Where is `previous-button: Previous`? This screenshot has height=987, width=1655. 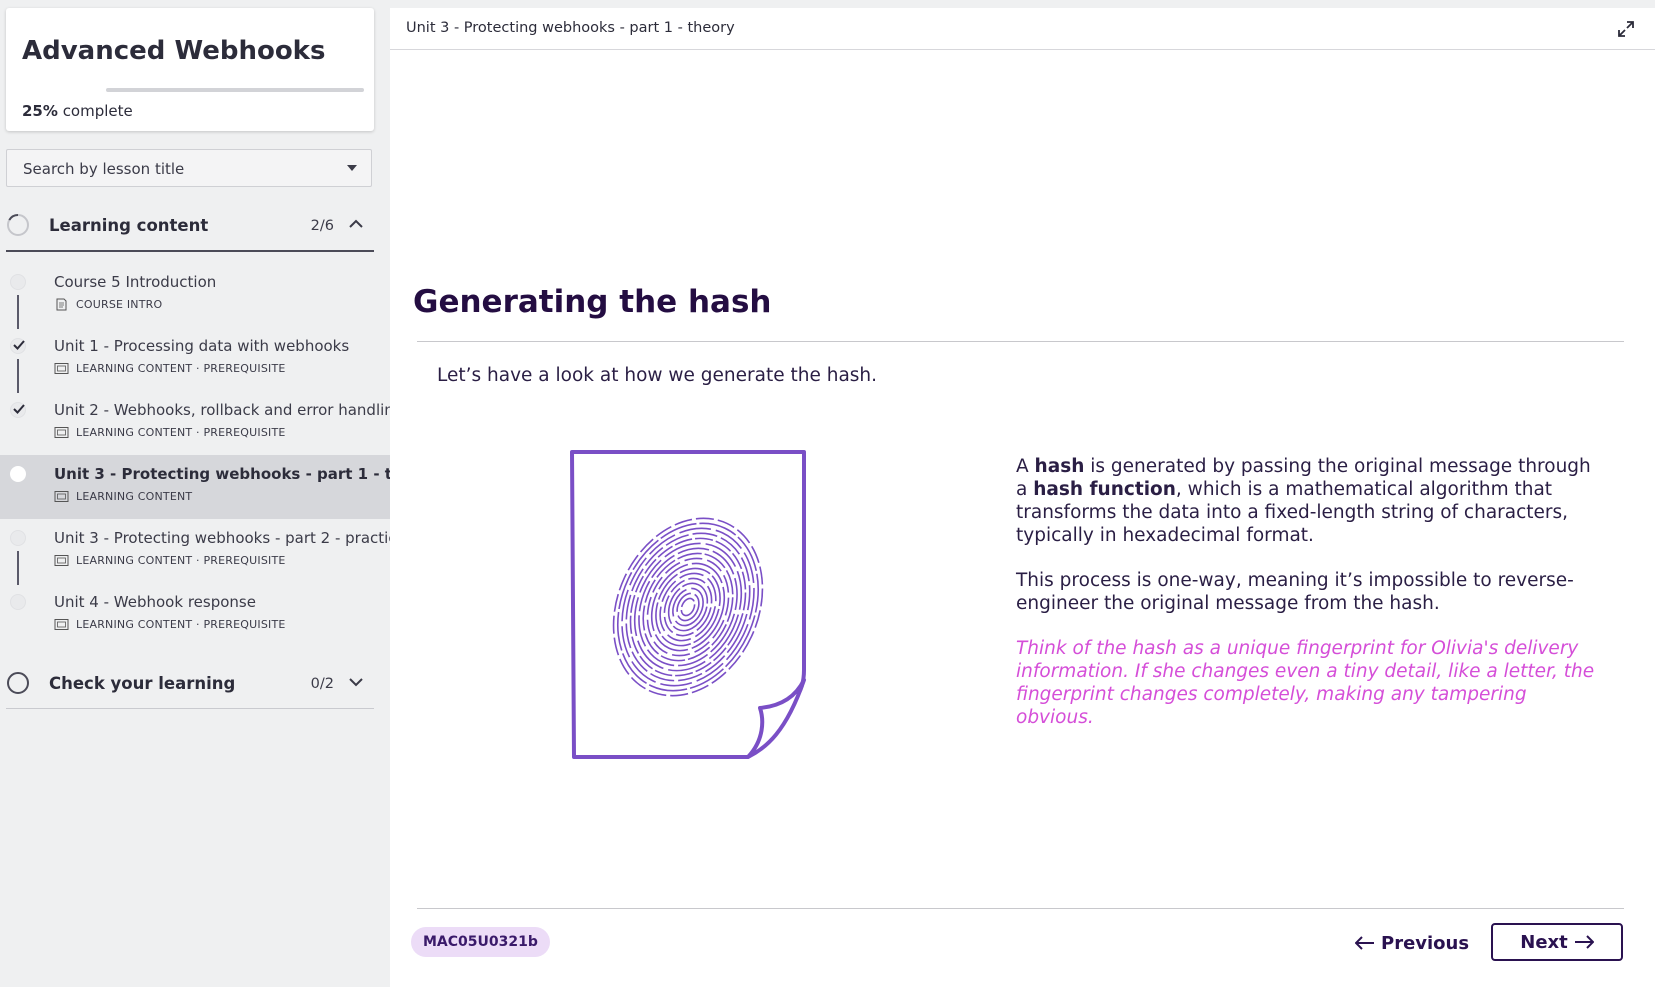
previous-button: Previous is located at coordinates (1412, 943).